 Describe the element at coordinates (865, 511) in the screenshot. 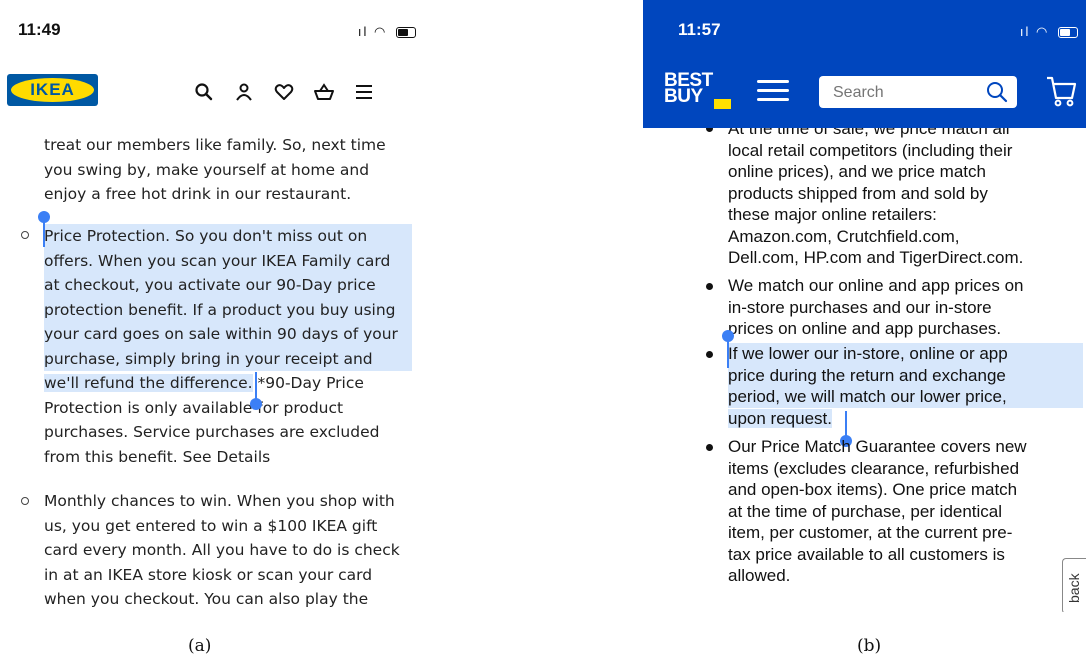

I see `text-line: at the time of purchase, per identical` at that location.